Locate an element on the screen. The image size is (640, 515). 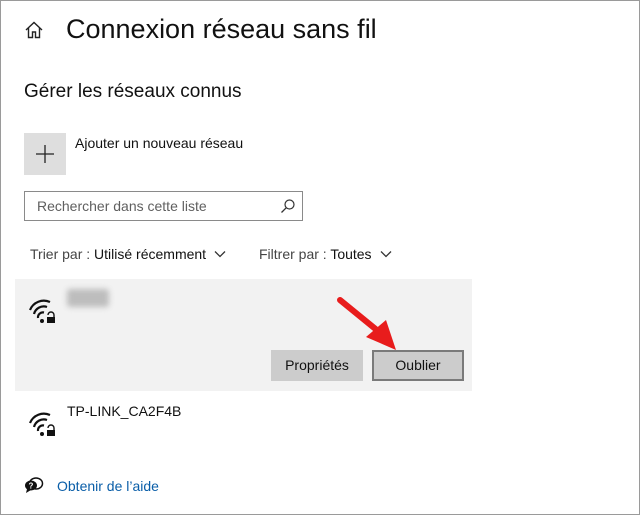
properties-button: Propriétés is located at coordinates (317, 365).